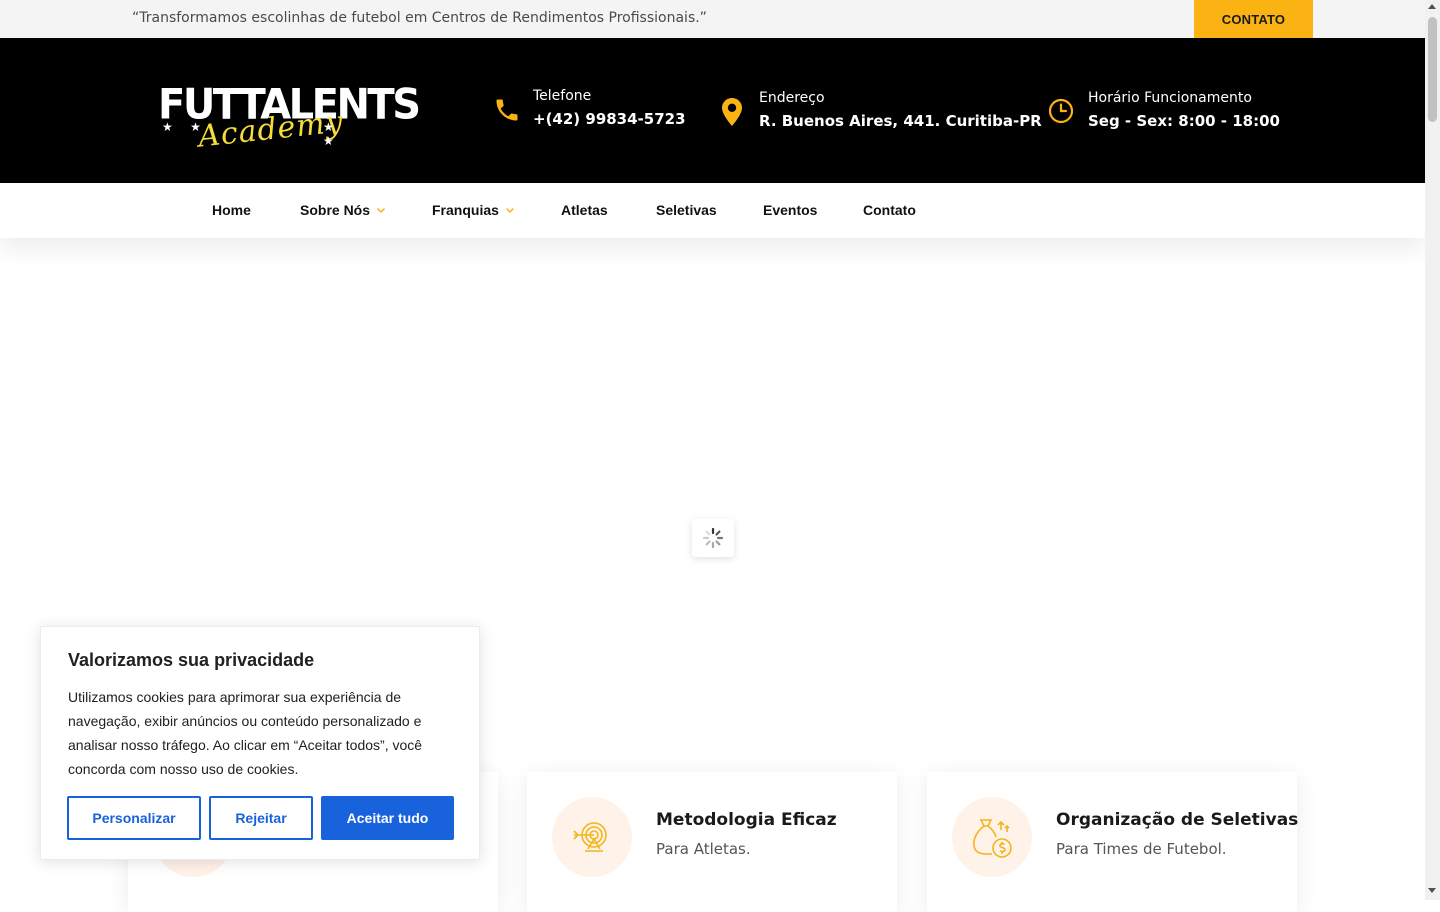 The image size is (1440, 912). What do you see at coordinates (465, 210) in the screenshot?
I see `nav-item-label: Franquias` at bounding box center [465, 210].